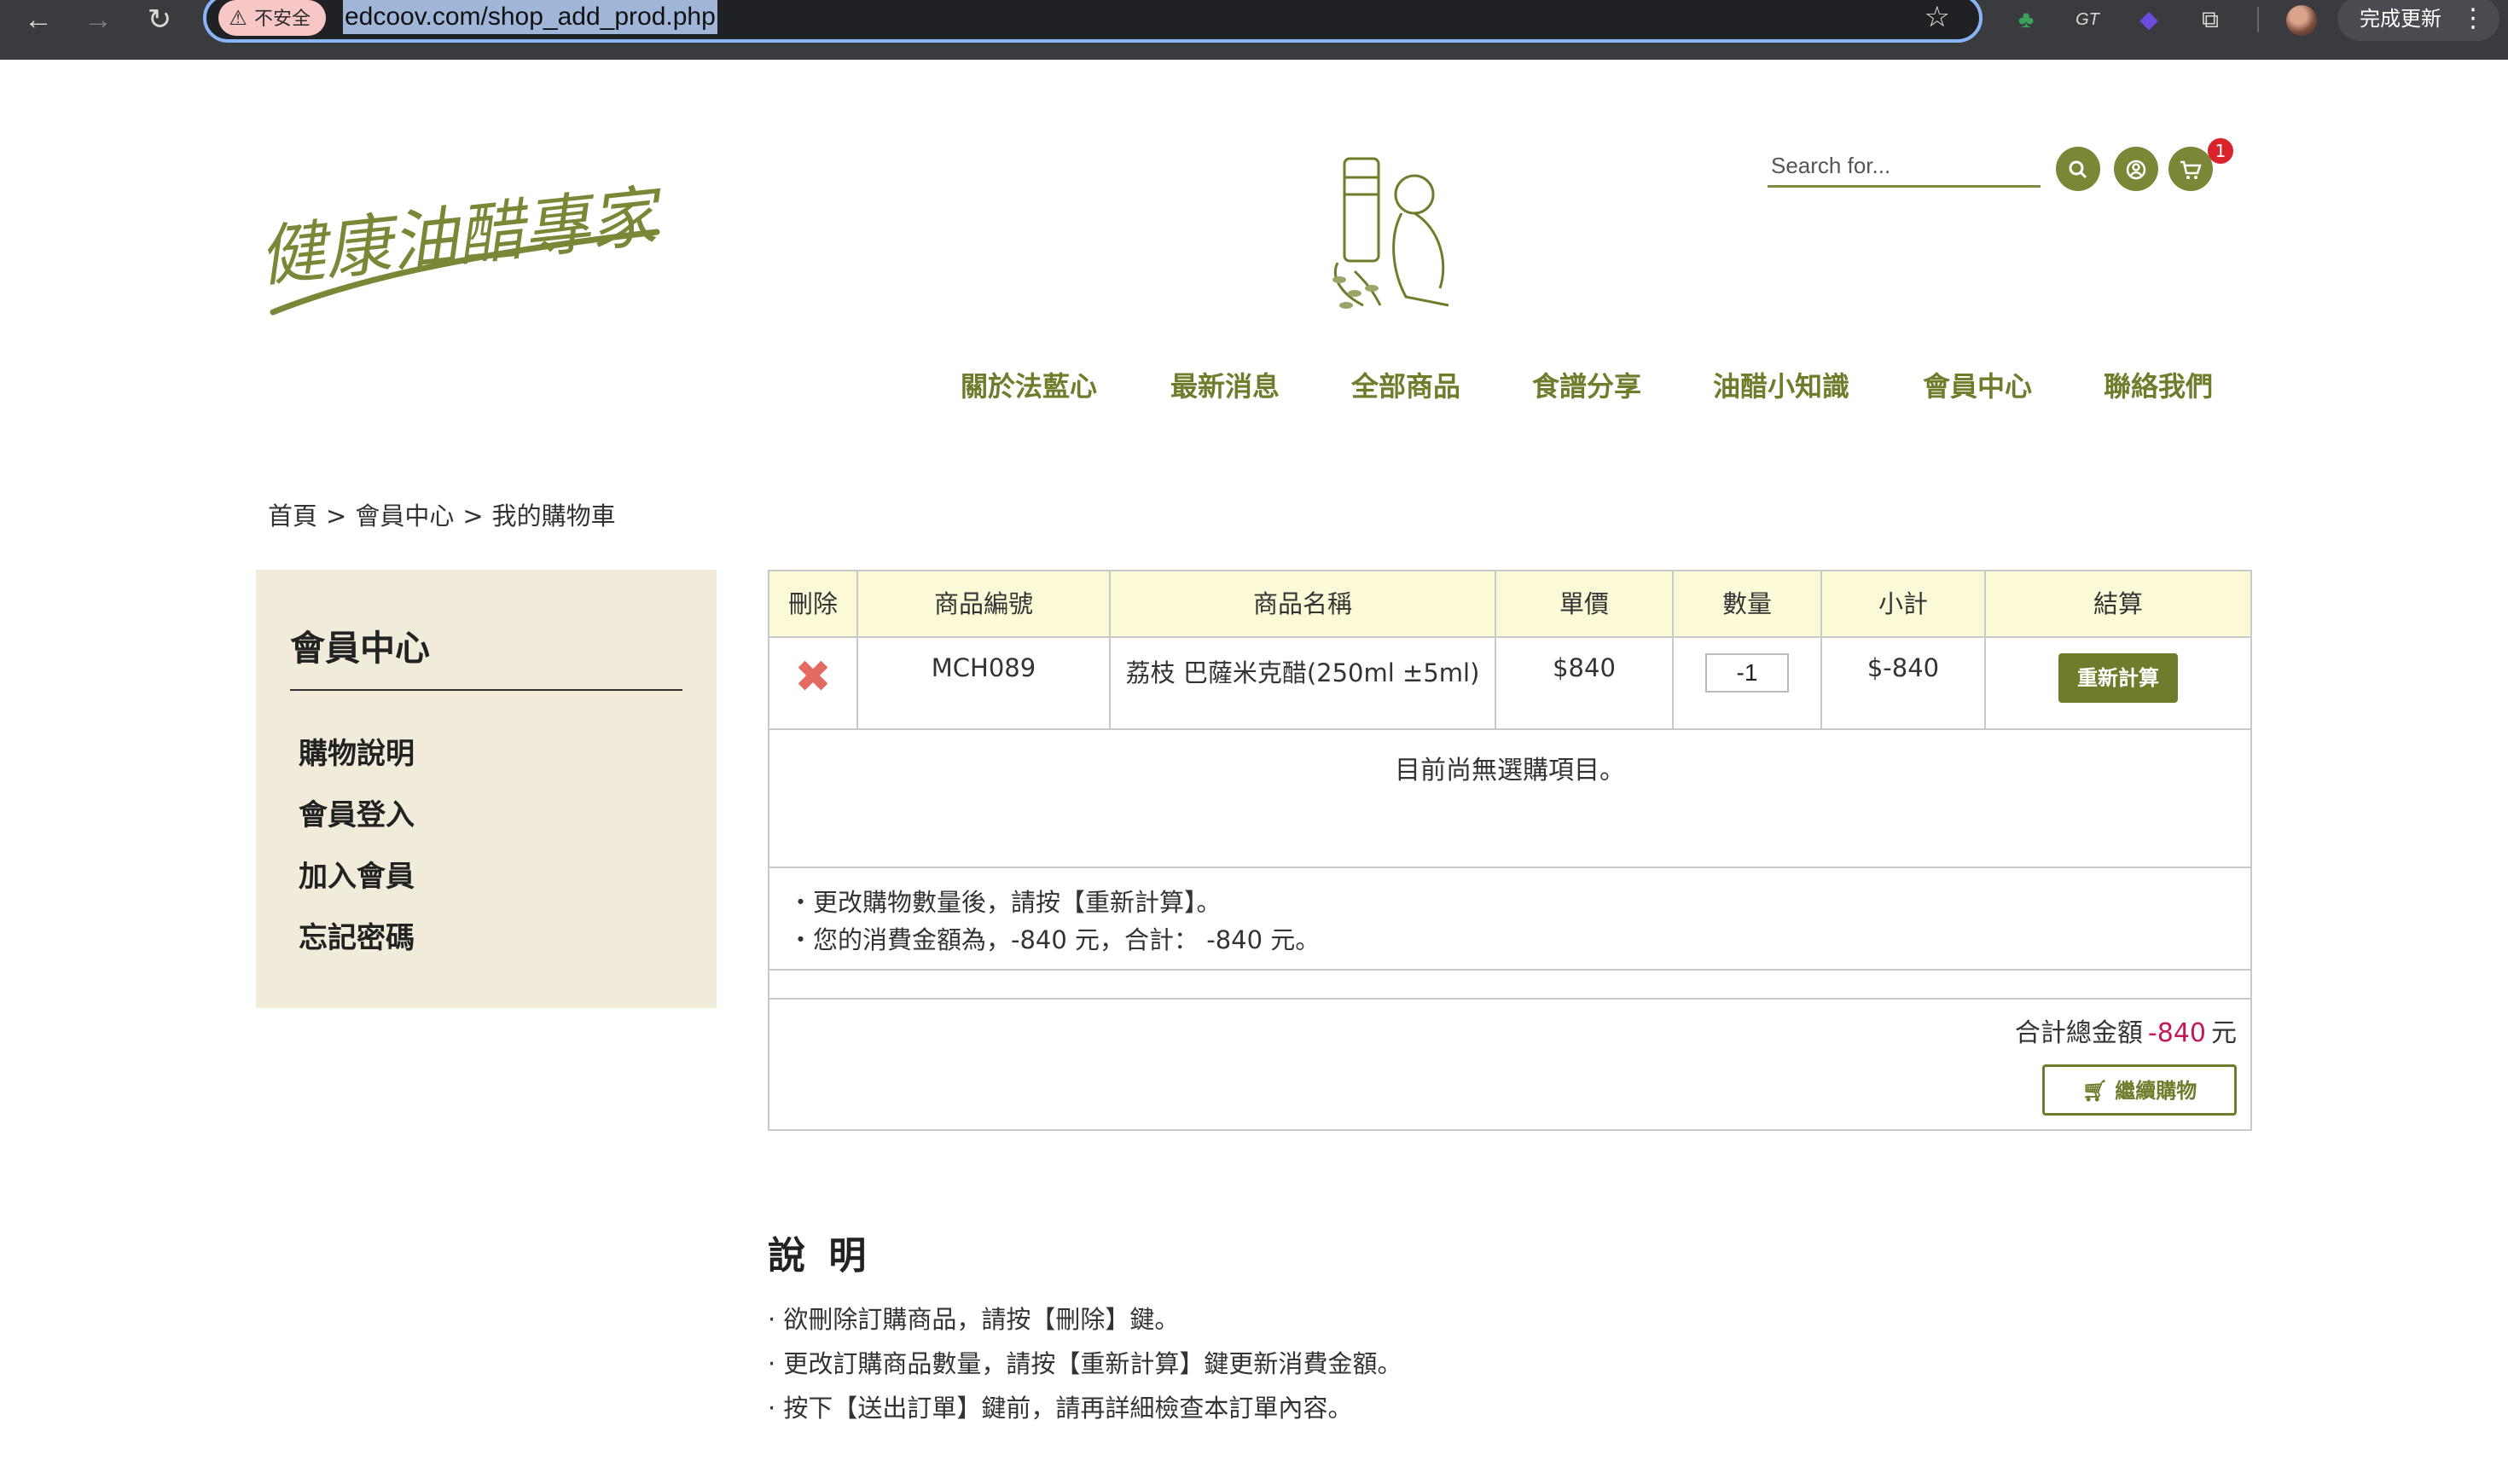  I want to click on cart-icon: 🛒︎, so click(2095, 1091).